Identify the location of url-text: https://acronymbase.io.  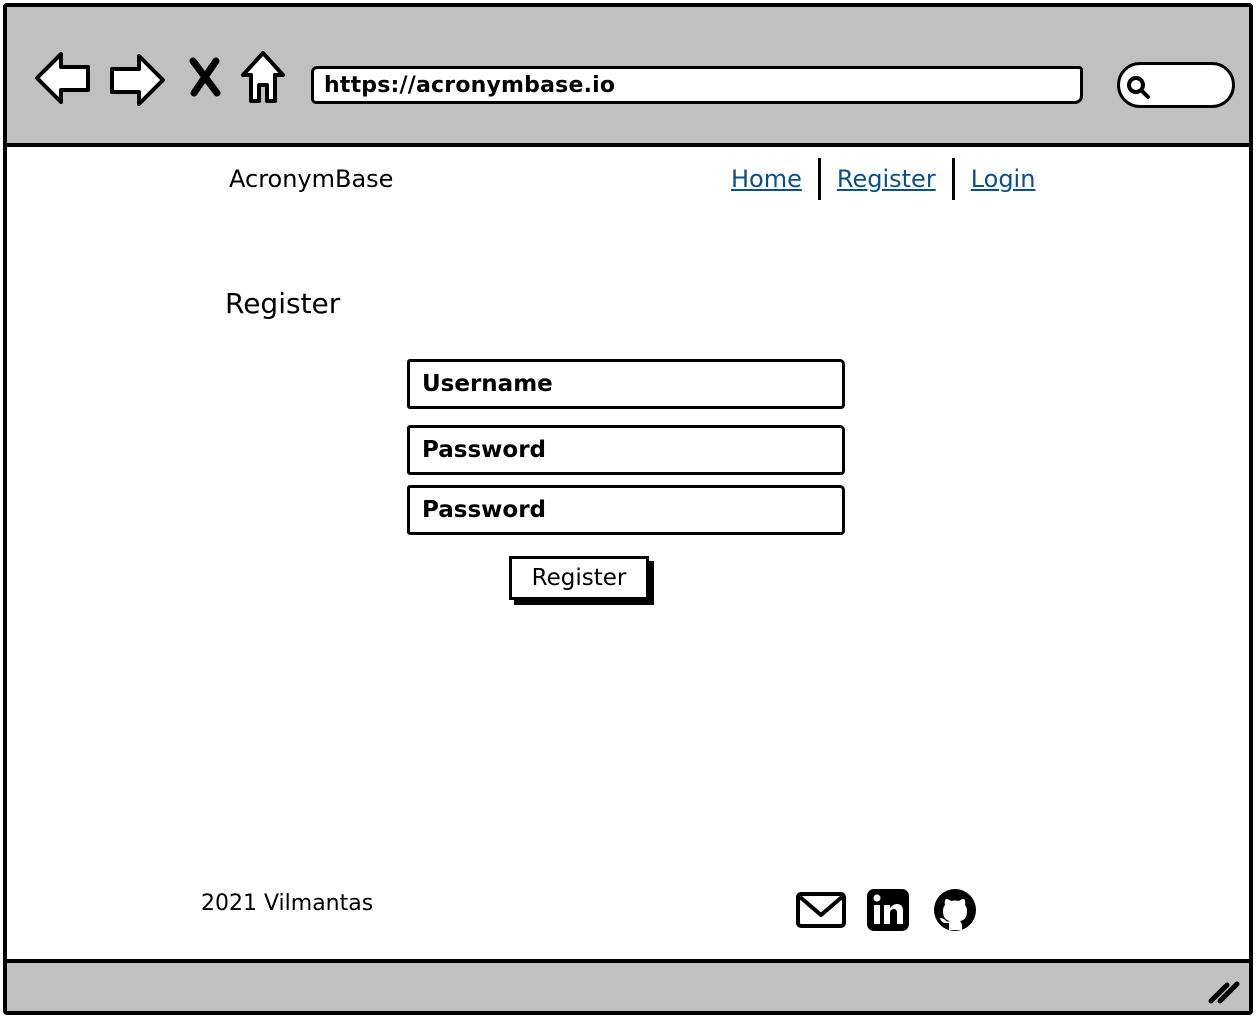
(470, 85).